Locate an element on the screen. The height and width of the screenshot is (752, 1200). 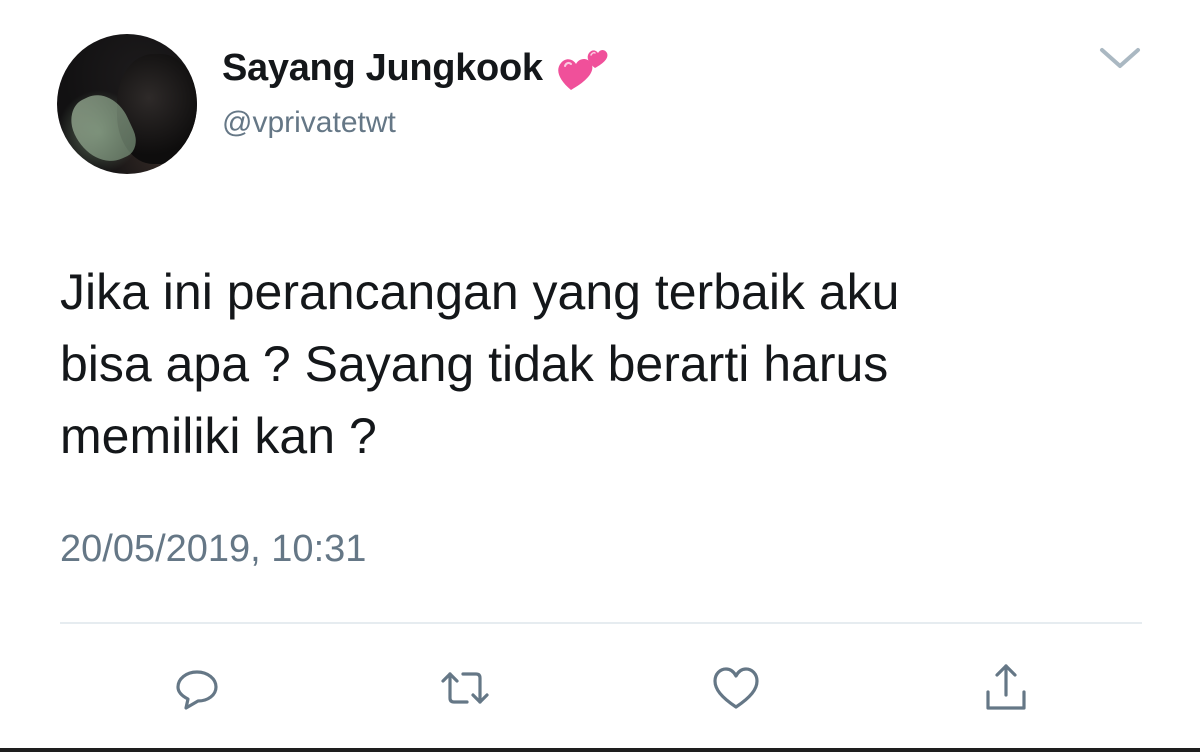
share-button is located at coordinates (1006, 688).